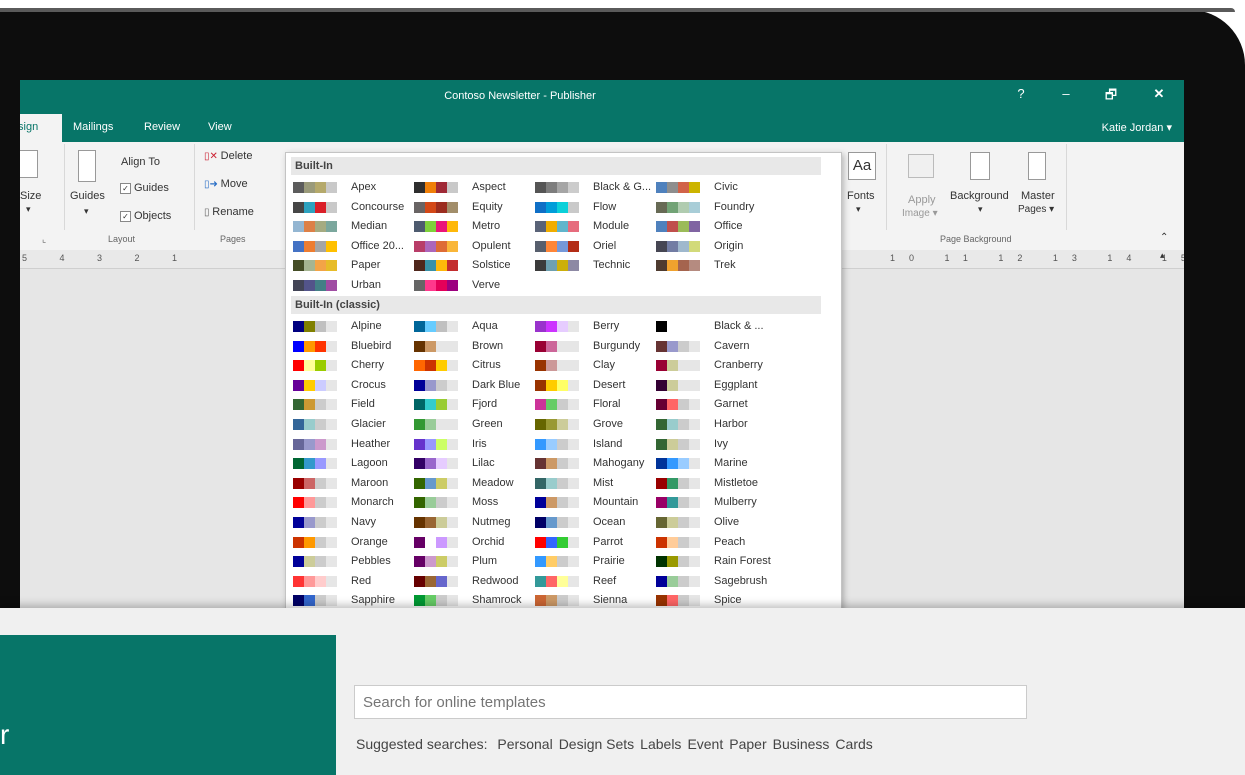  Describe the element at coordinates (717, 464) in the screenshot. I see `color-scheme-item: Marine` at that location.